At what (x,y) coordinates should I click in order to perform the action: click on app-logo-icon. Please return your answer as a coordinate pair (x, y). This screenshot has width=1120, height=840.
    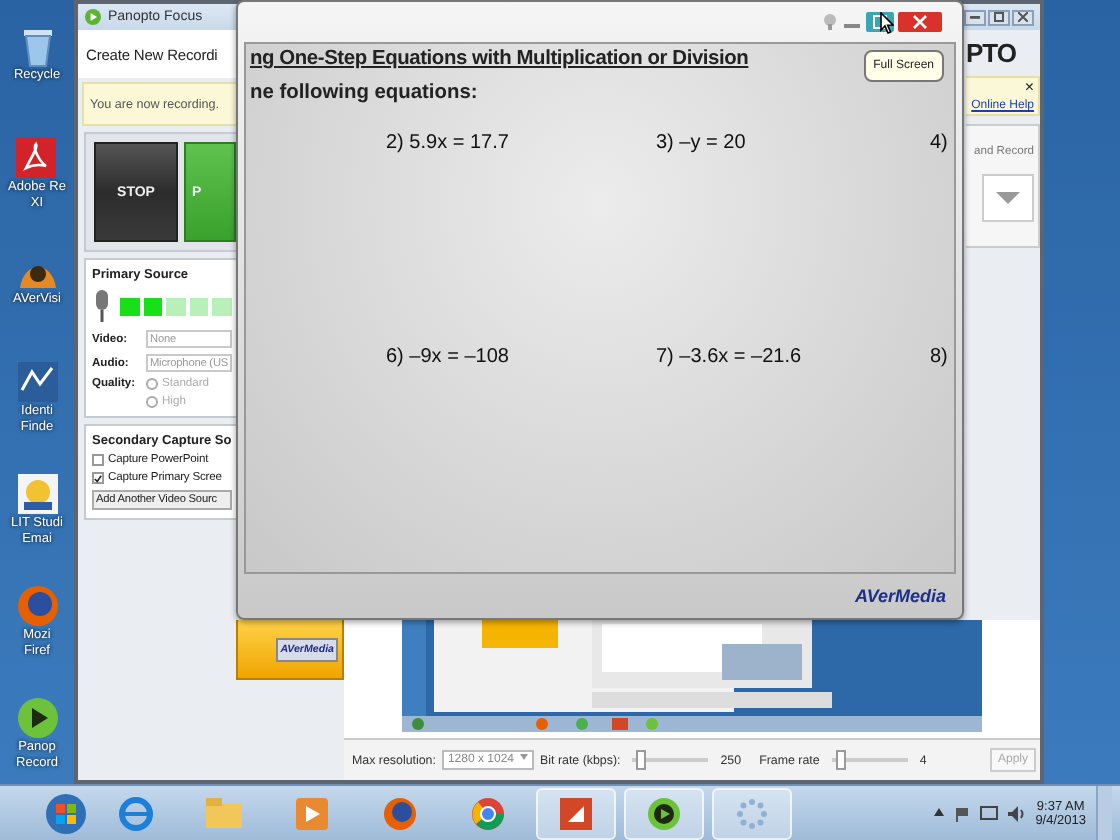
    Looking at the image, I should click on (93, 17).